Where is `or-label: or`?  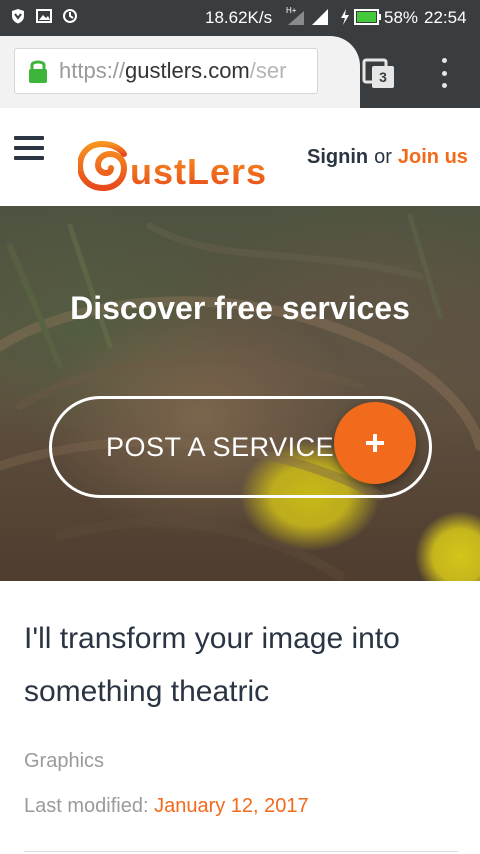
or-label: or is located at coordinates (383, 157).